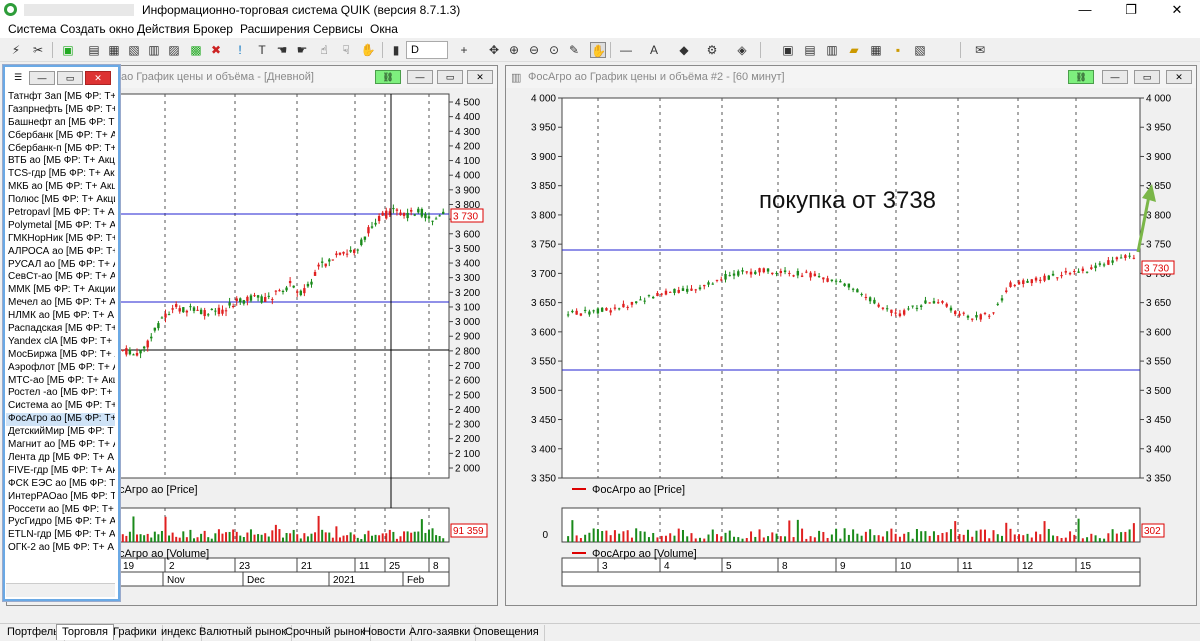  What do you see at coordinates (60, 226) in the screenshot?
I see `list-item: Polymetal [МБ ФР: Т+ Ак` at bounding box center [60, 226].